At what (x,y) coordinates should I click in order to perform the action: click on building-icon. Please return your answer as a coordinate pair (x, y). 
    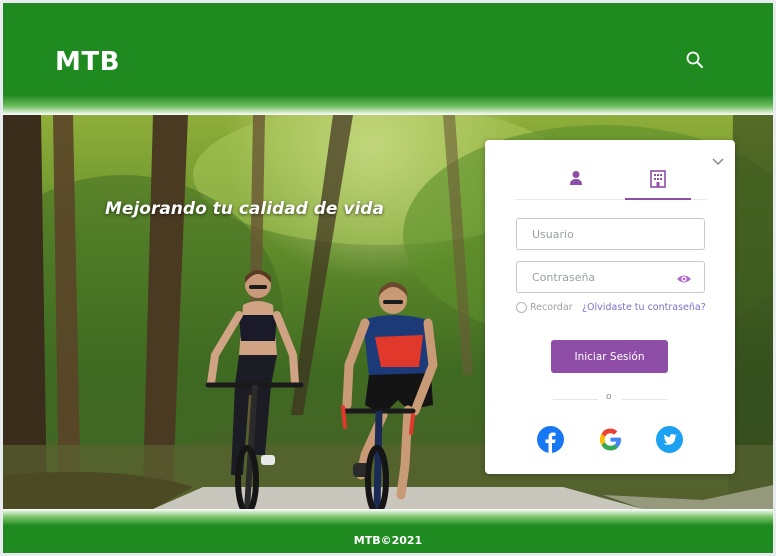
    Looking at the image, I should click on (658, 179).